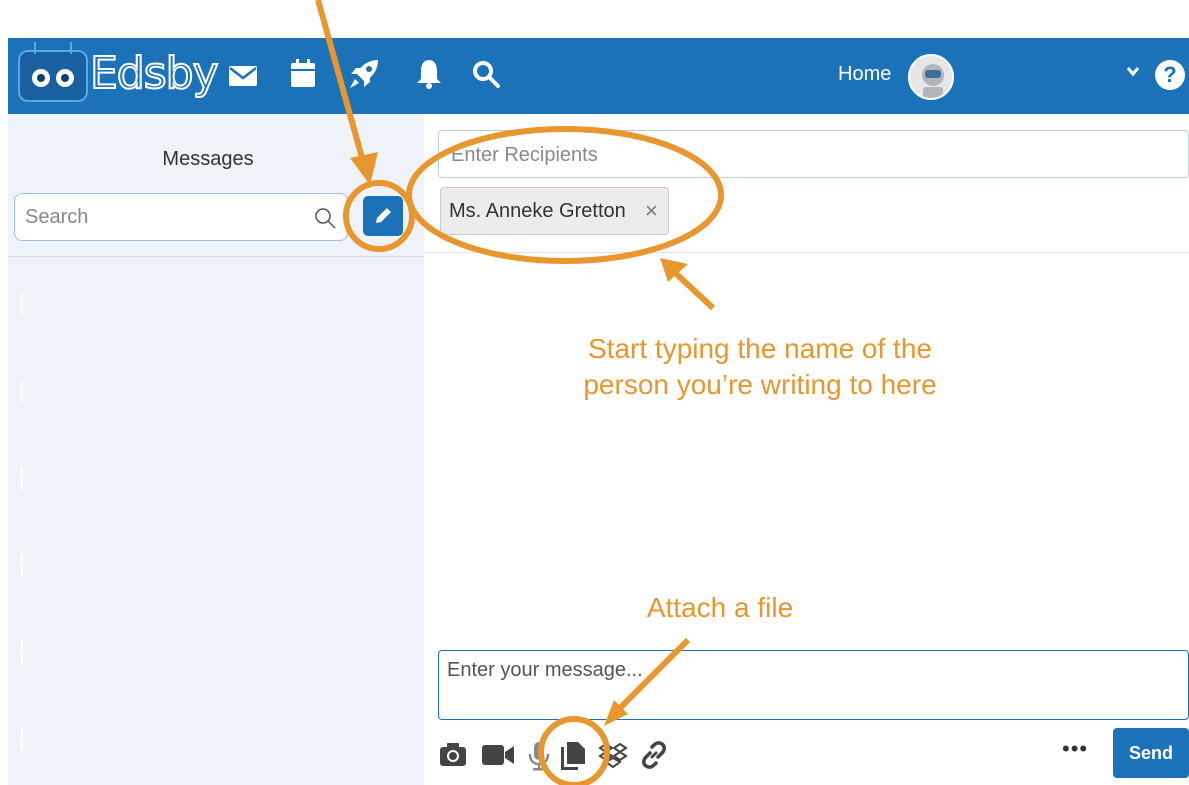 Image resolution: width=1189 pixels, height=785 pixels. What do you see at coordinates (933, 81) in the screenshot?
I see `robot-avatar-icon` at bounding box center [933, 81].